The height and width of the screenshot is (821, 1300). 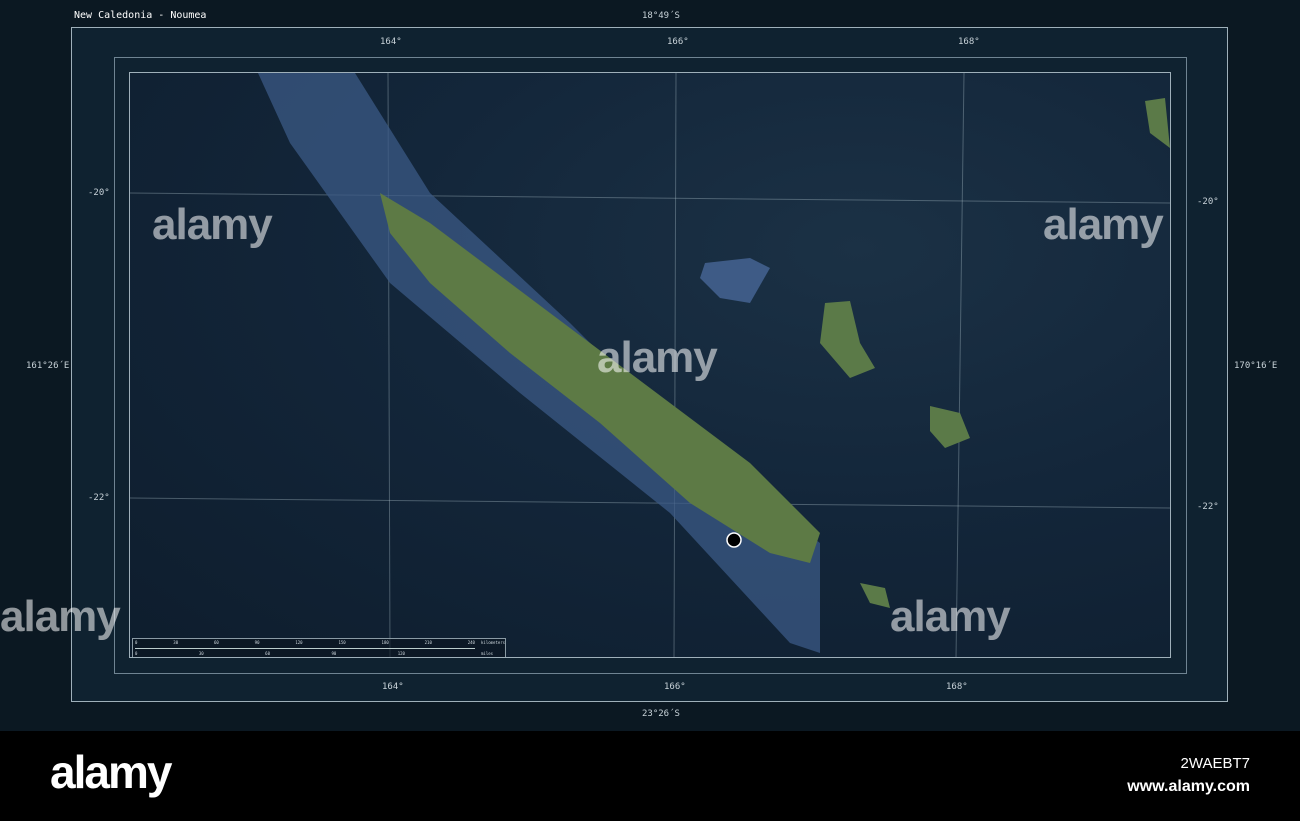 What do you see at coordinates (140, 15) in the screenshot?
I see `map-title: New Caledonia - Noumea` at bounding box center [140, 15].